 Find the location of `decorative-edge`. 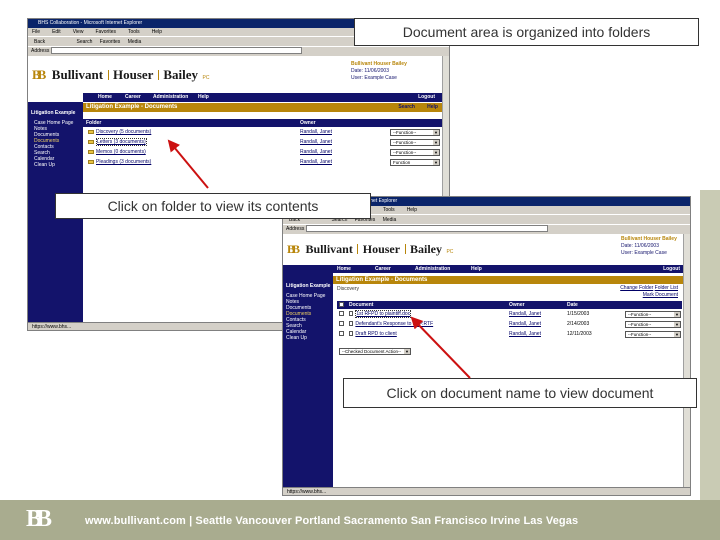

decorative-edge is located at coordinates (710, 345).